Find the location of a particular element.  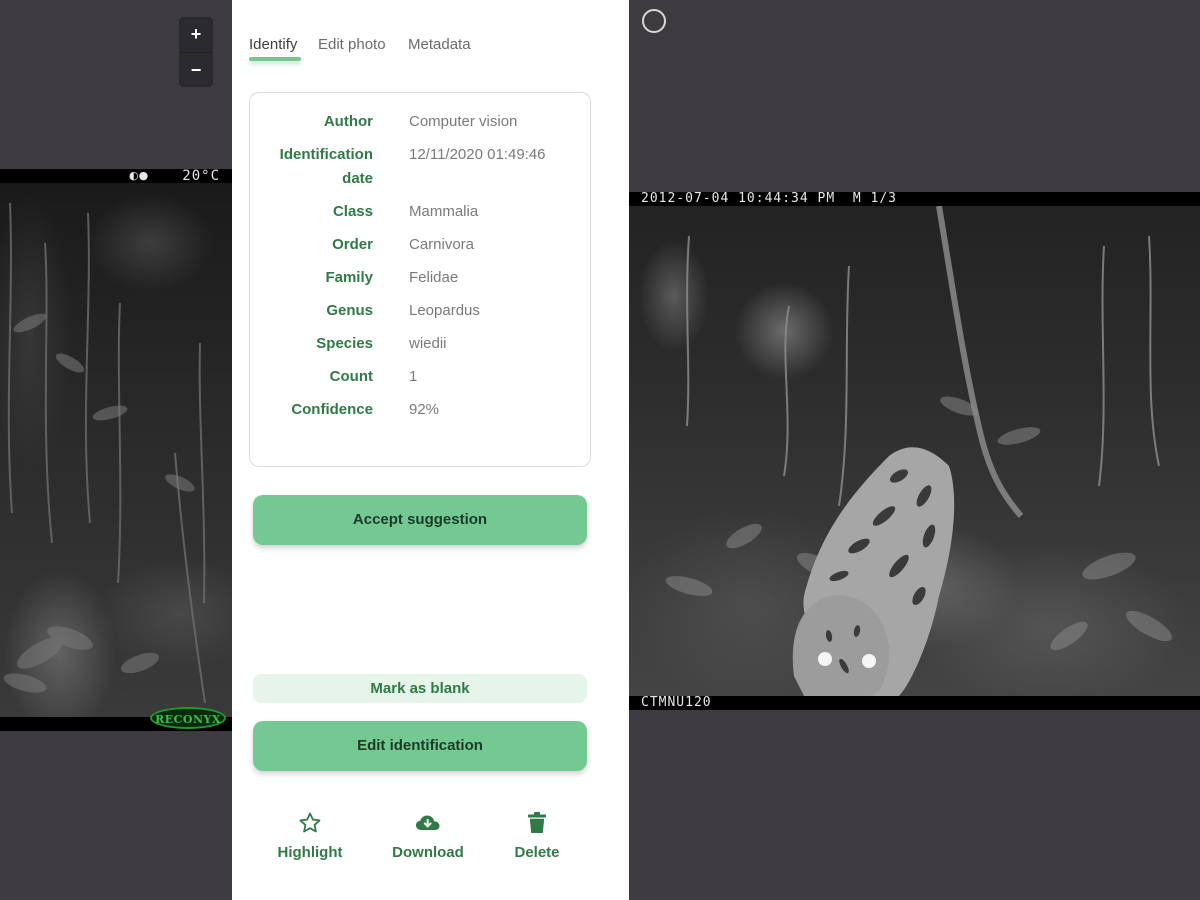

tab-identify: Identify is located at coordinates (273, 44).